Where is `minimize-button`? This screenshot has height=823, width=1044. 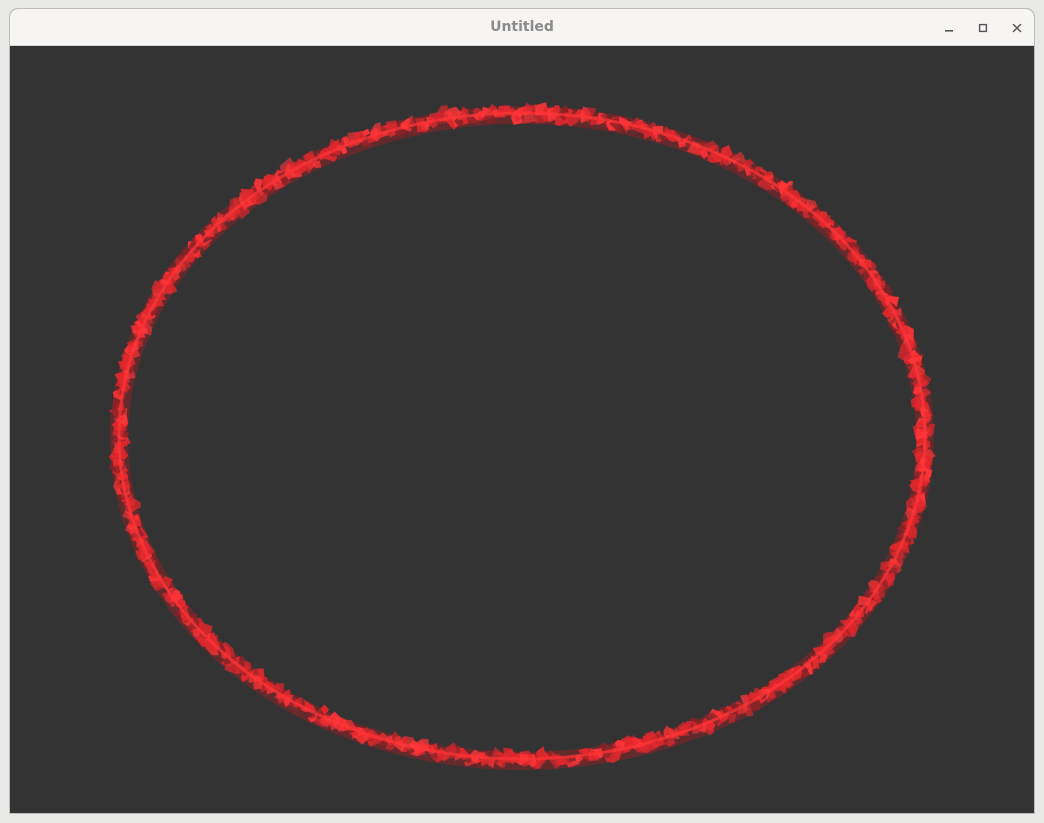
minimize-button is located at coordinates (949, 28).